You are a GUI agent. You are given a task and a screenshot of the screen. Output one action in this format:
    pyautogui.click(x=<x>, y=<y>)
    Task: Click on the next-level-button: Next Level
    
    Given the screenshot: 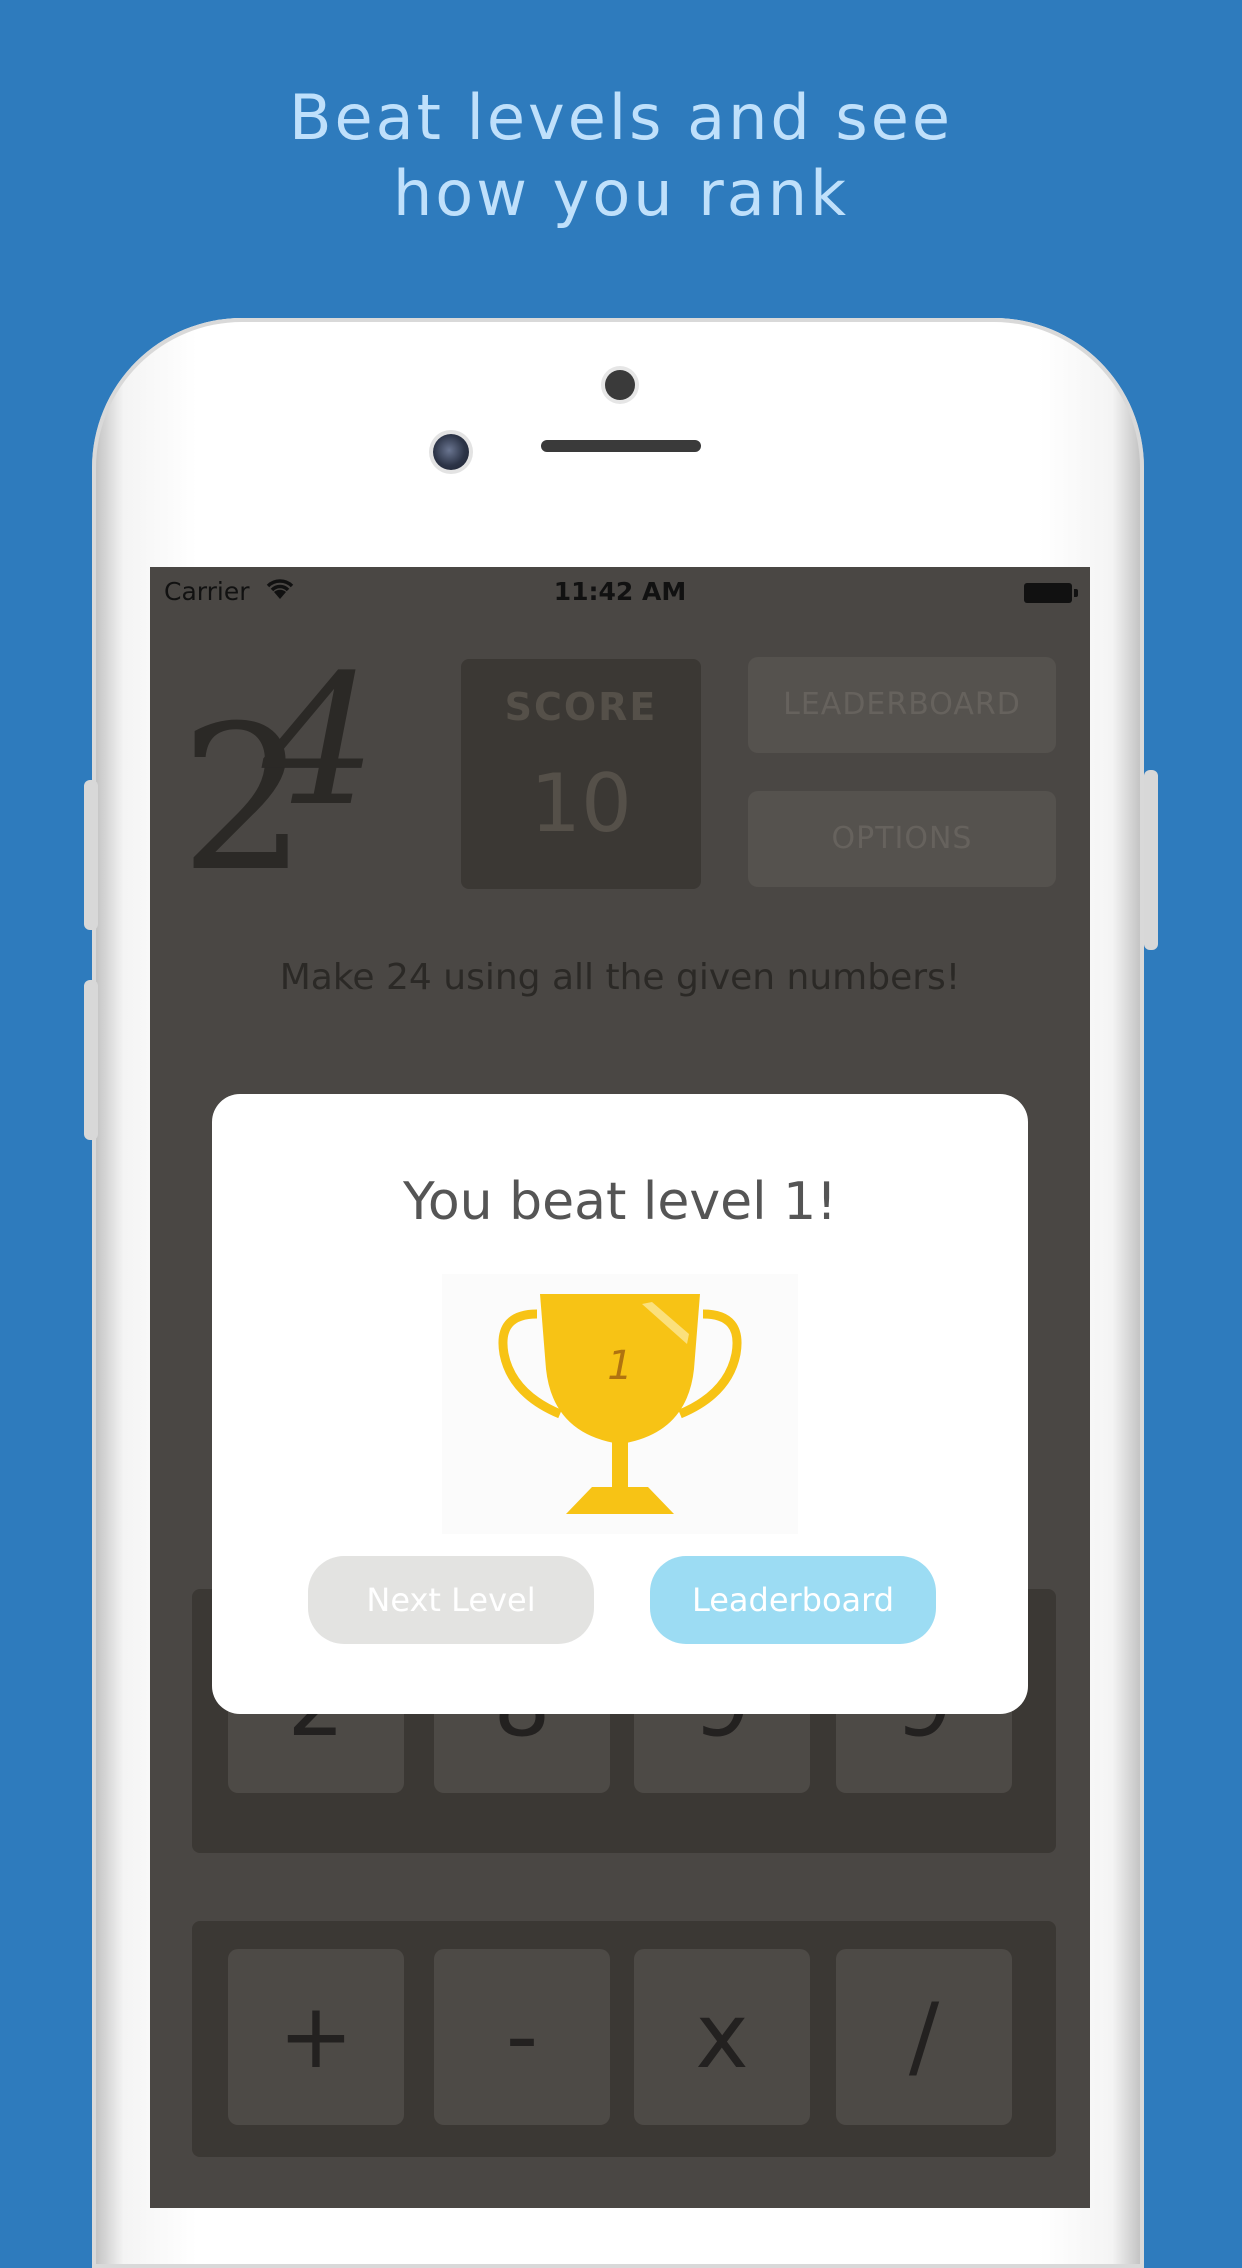 What is the action you would take?
    pyautogui.click(x=451, y=1600)
    